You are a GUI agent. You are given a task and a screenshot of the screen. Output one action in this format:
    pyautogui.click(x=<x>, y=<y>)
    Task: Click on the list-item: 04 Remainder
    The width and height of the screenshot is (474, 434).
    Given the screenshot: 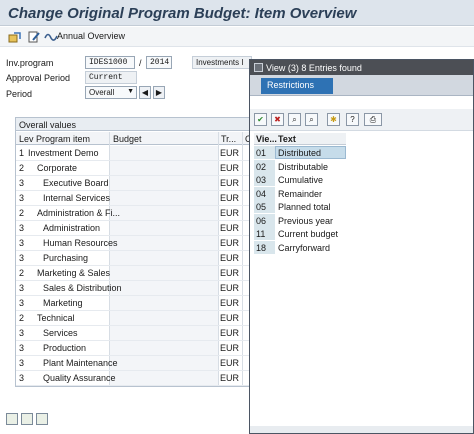 What is the action you would take?
    pyautogui.click(x=300, y=193)
    